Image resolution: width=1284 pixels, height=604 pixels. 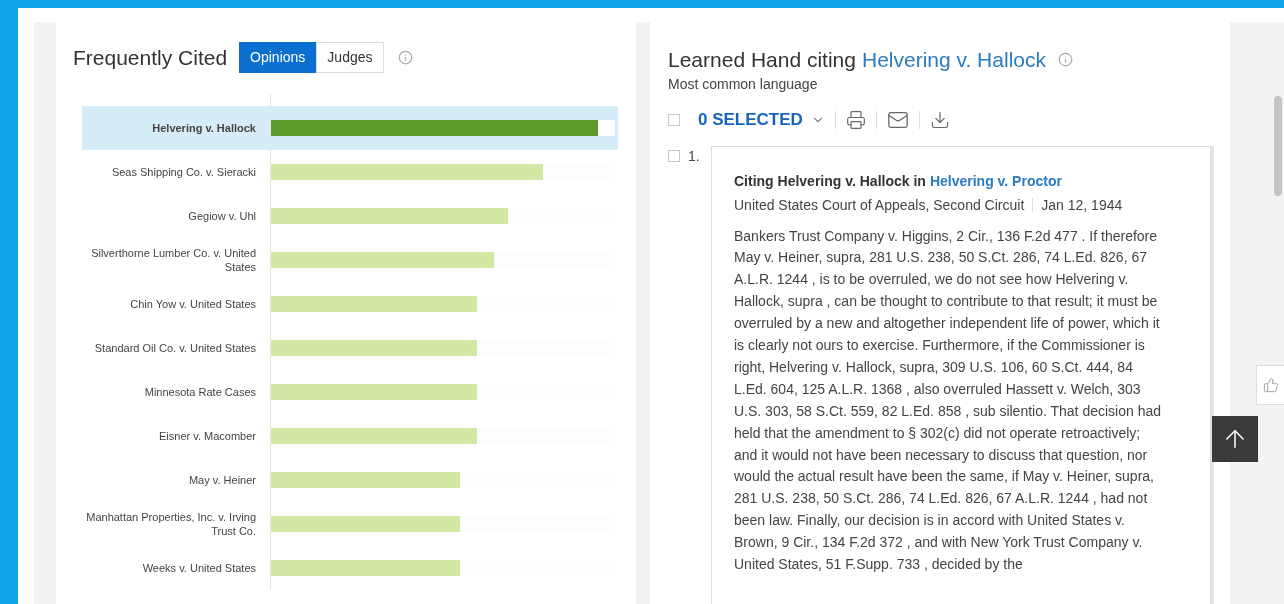 What do you see at coordinates (694, 155) in the screenshot?
I see `result-number: 1.` at bounding box center [694, 155].